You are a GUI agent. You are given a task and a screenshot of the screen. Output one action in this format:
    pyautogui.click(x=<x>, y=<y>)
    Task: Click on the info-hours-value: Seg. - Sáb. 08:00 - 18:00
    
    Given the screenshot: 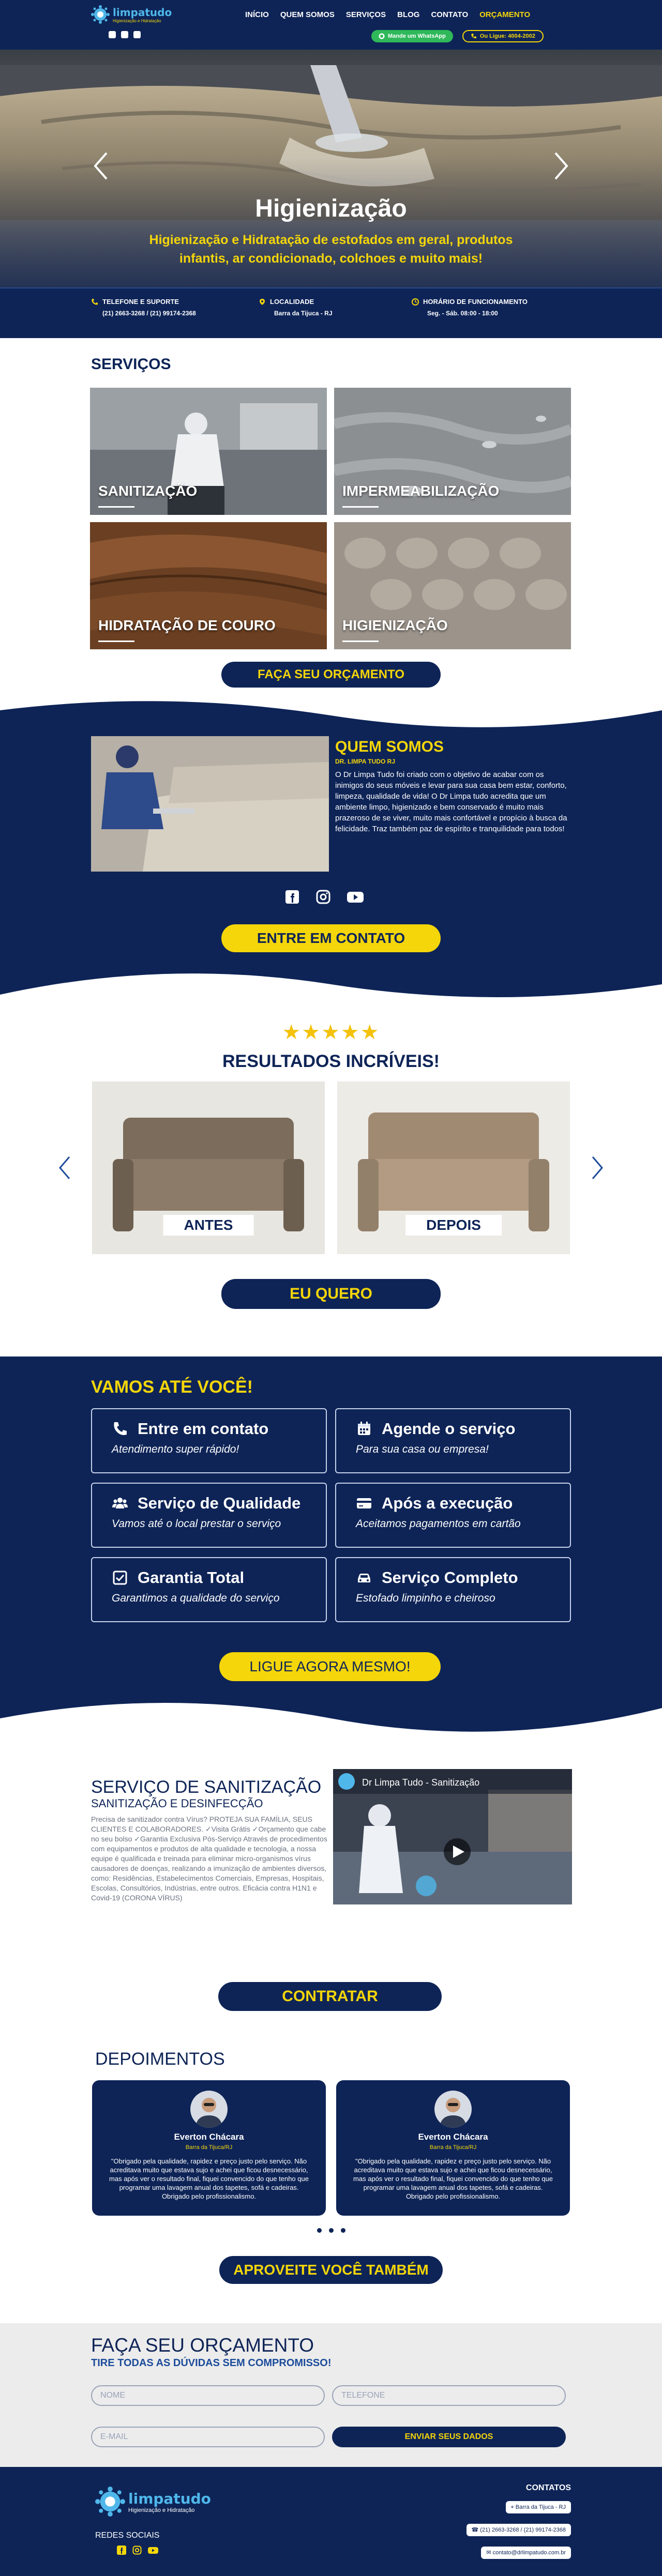 What is the action you would take?
    pyautogui.click(x=463, y=313)
    